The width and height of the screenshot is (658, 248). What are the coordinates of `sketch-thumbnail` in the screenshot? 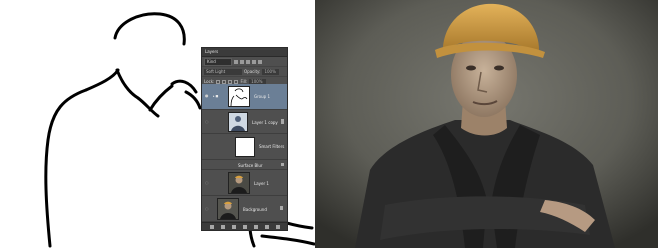 It's located at (239, 97).